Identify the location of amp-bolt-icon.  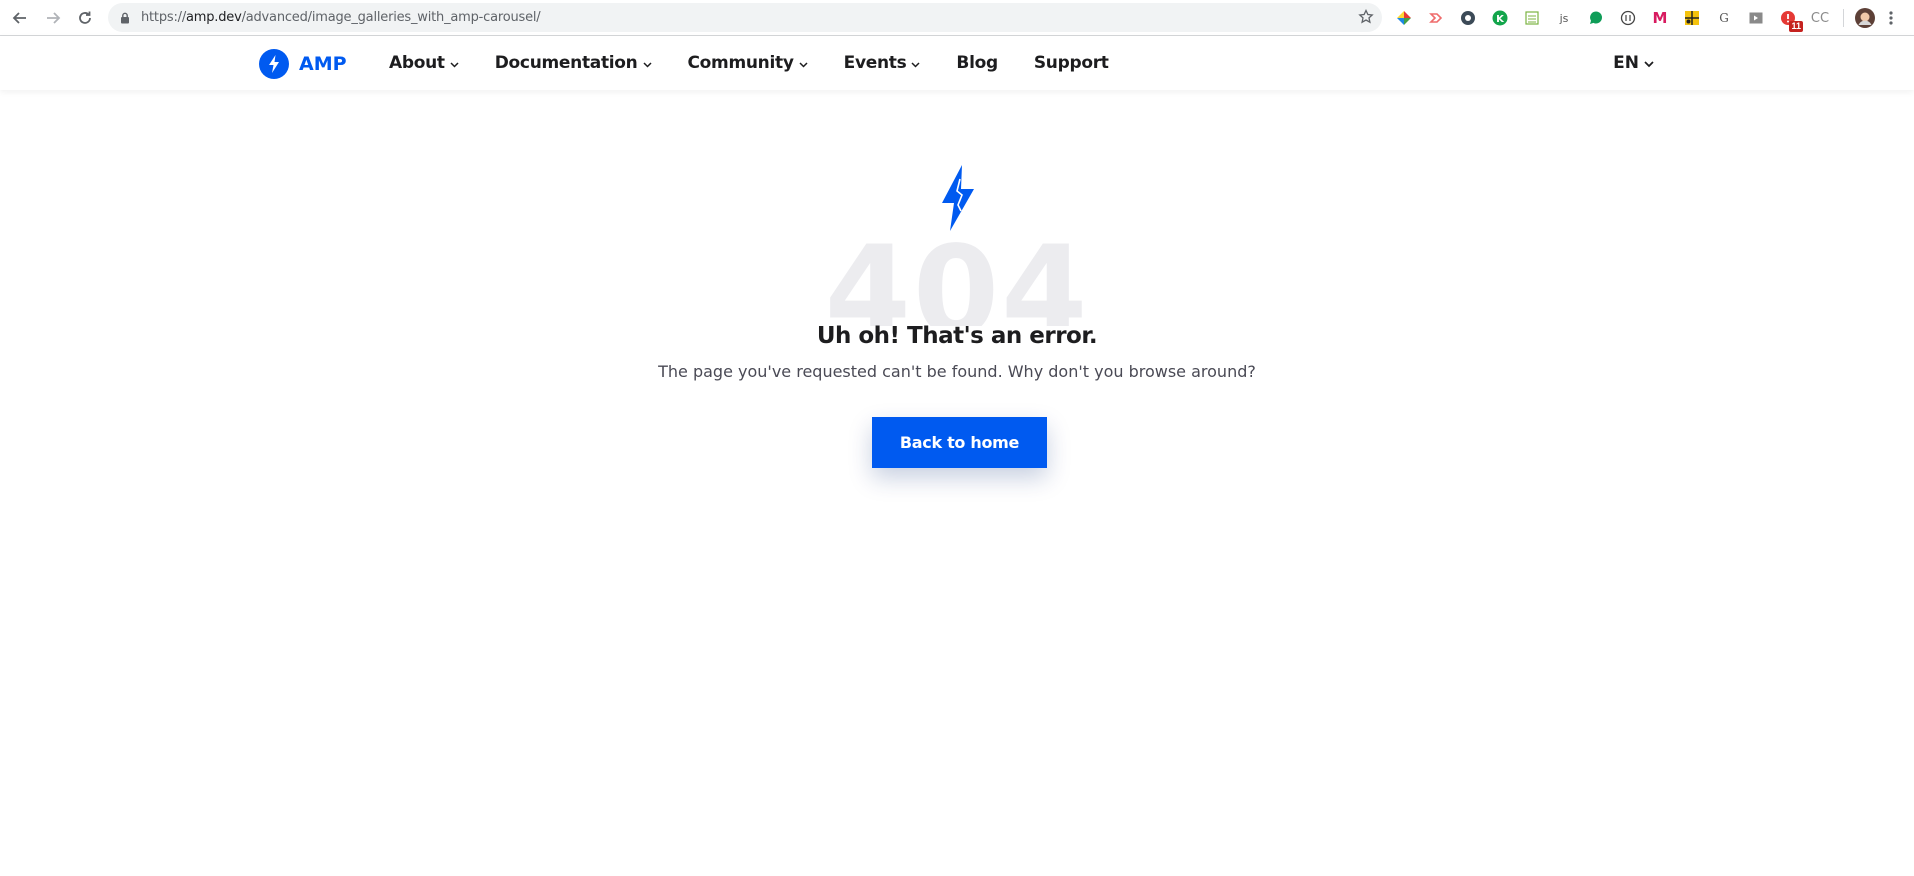
(274, 64).